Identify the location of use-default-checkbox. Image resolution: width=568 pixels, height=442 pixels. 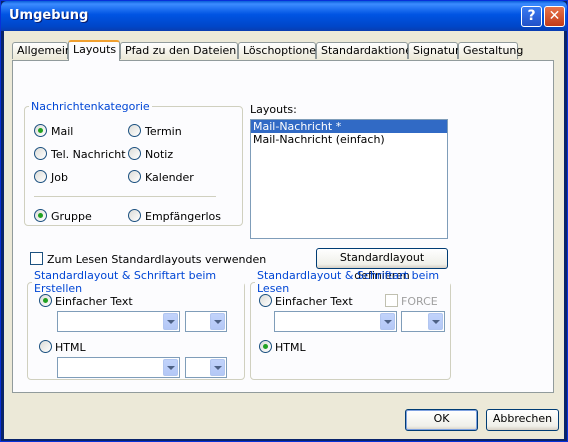
(36, 258).